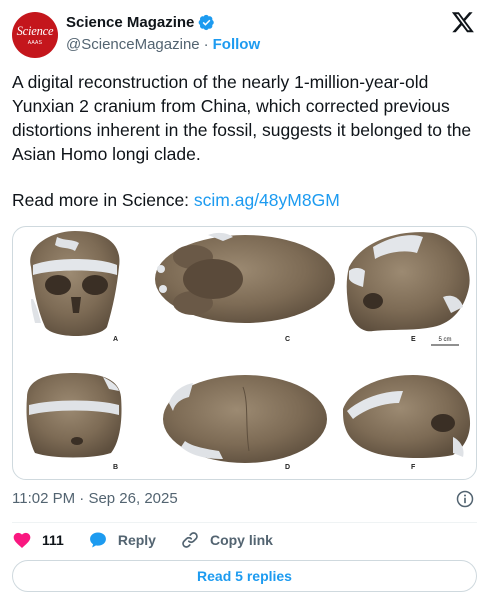 The height and width of the screenshot is (604, 489). I want to click on x-logo-icon, so click(463, 22).